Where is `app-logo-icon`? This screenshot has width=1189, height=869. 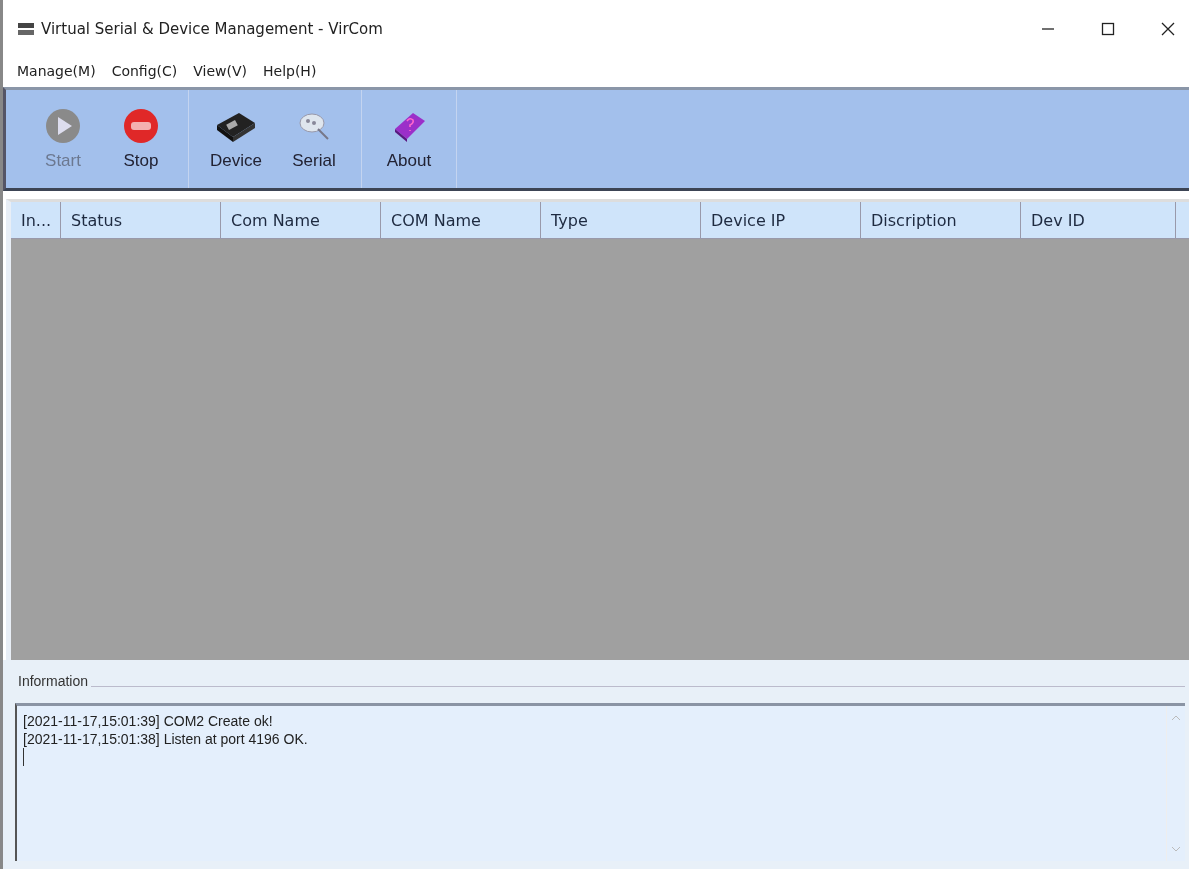
app-logo-icon is located at coordinates (26, 29).